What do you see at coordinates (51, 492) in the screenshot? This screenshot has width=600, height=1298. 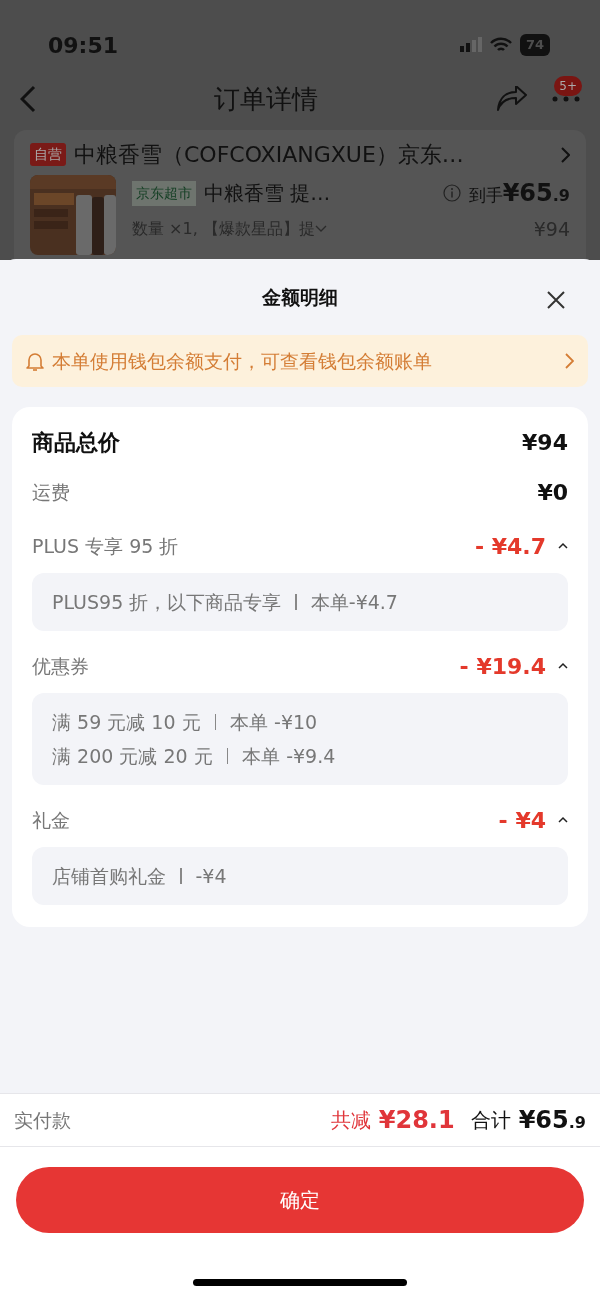 I see `row-label: 运费` at bounding box center [51, 492].